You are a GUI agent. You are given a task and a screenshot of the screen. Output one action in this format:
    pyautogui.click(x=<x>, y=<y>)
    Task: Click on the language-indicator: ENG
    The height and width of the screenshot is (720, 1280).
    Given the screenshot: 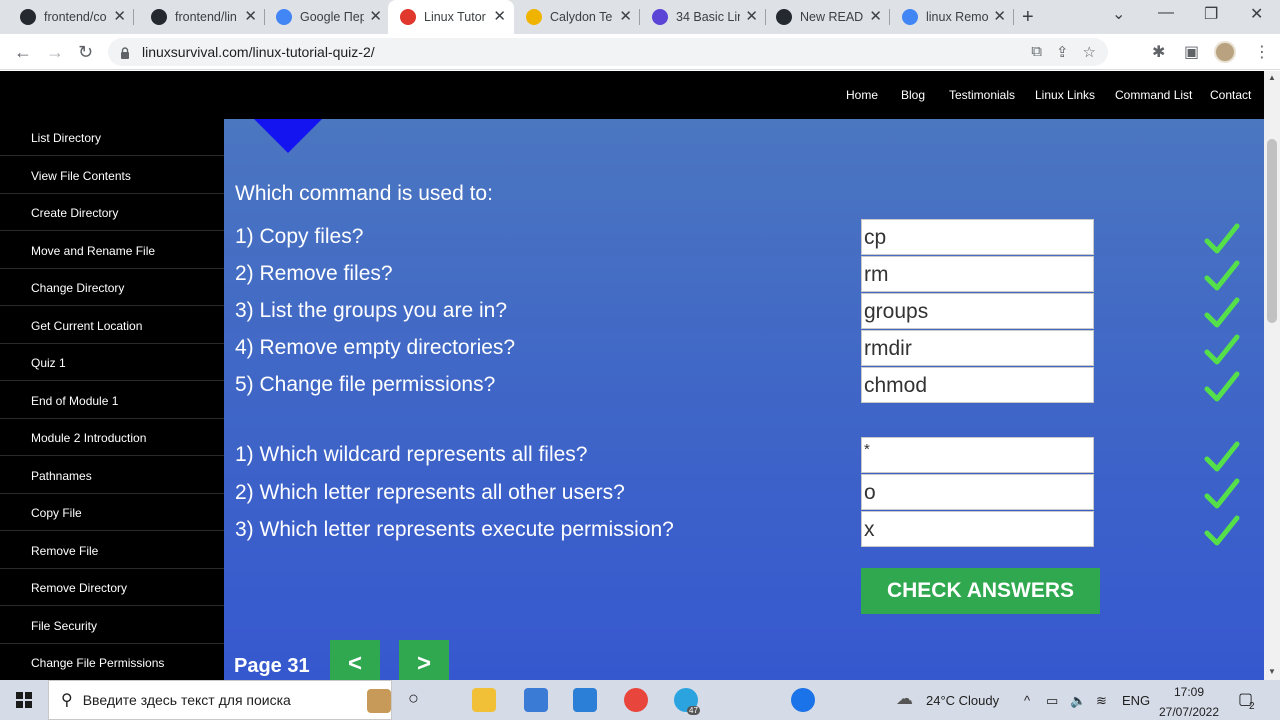 What is the action you would take?
    pyautogui.click(x=1136, y=700)
    